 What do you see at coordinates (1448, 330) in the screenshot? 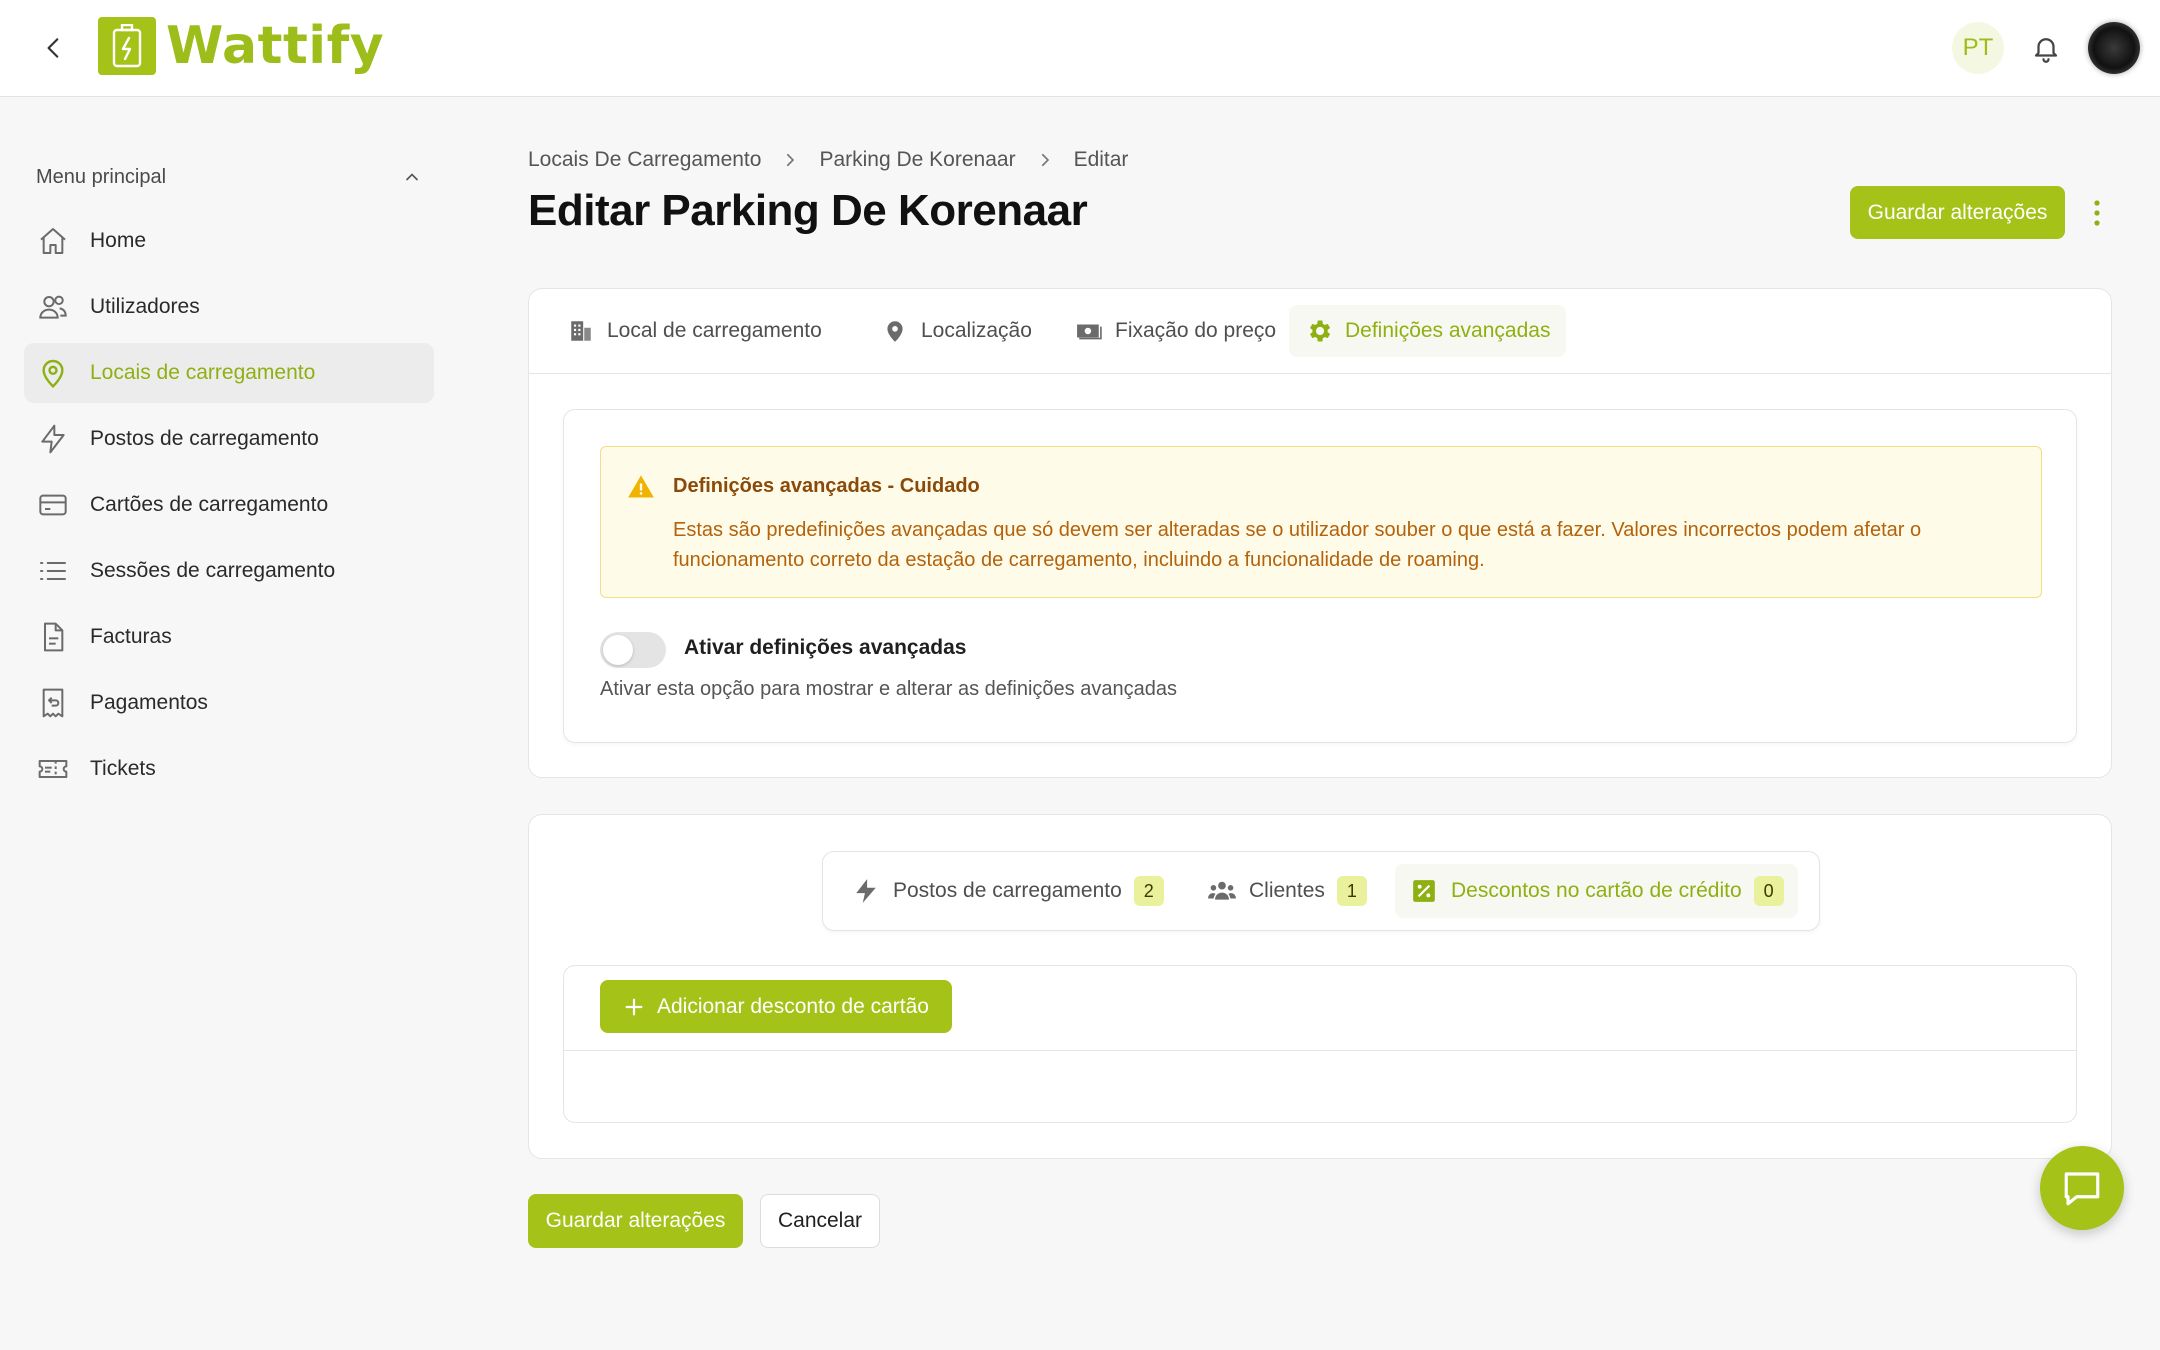
I see `tab-label: Definições avançadas` at bounding box center [1448, 330].